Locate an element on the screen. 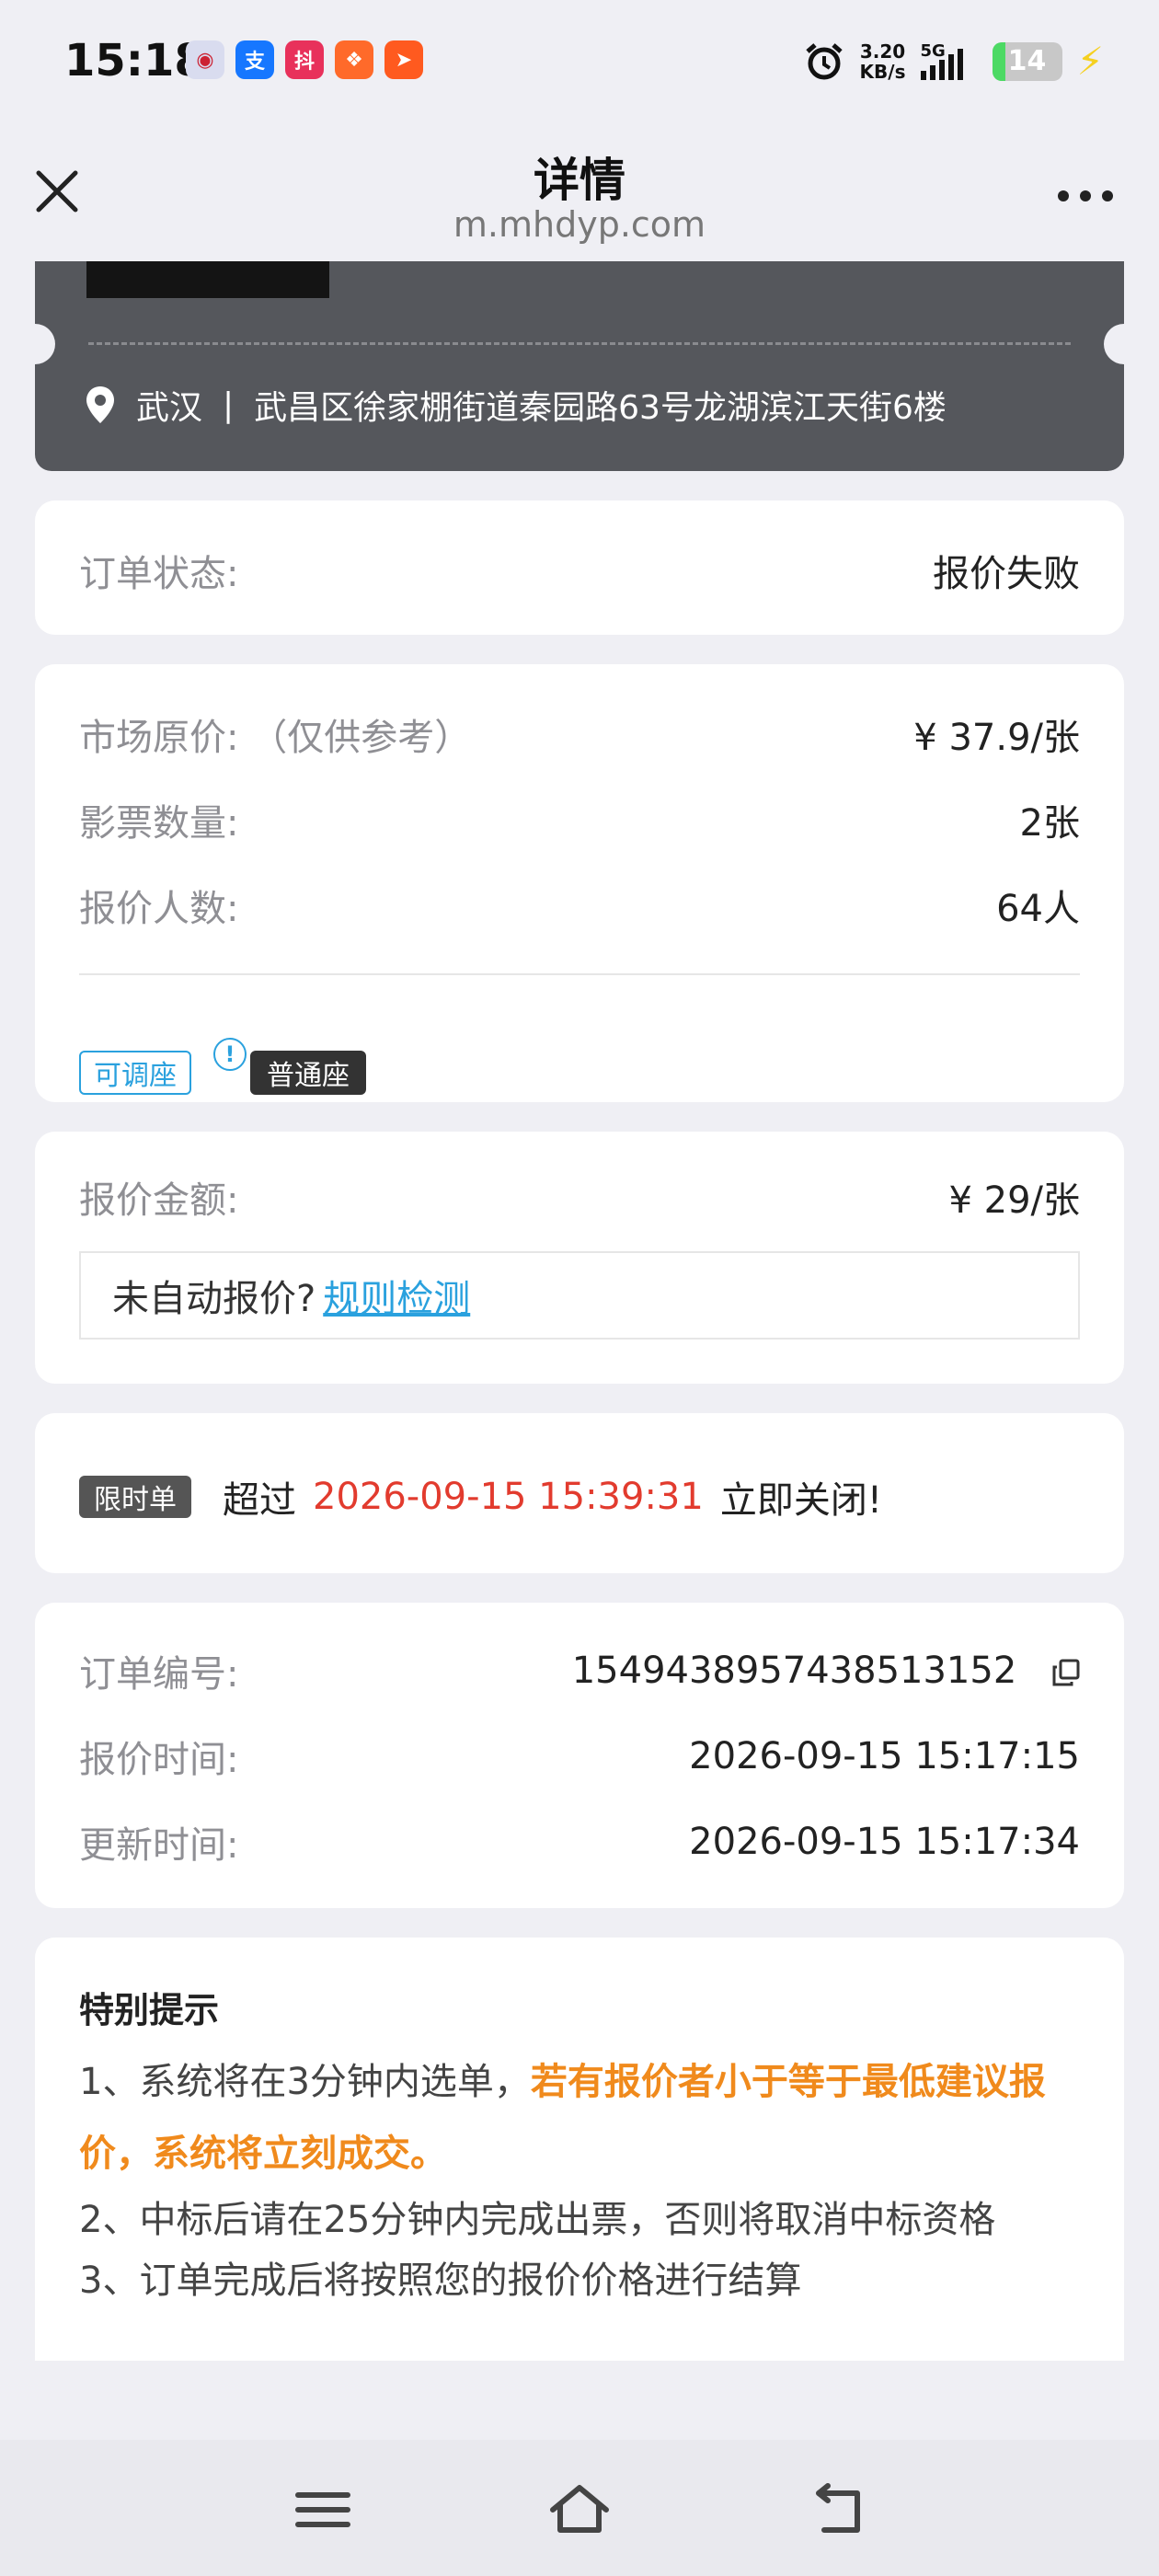 This screenshot has width=1159, height=2576. system-navigation-bar is located at coordinates (579, 2508).